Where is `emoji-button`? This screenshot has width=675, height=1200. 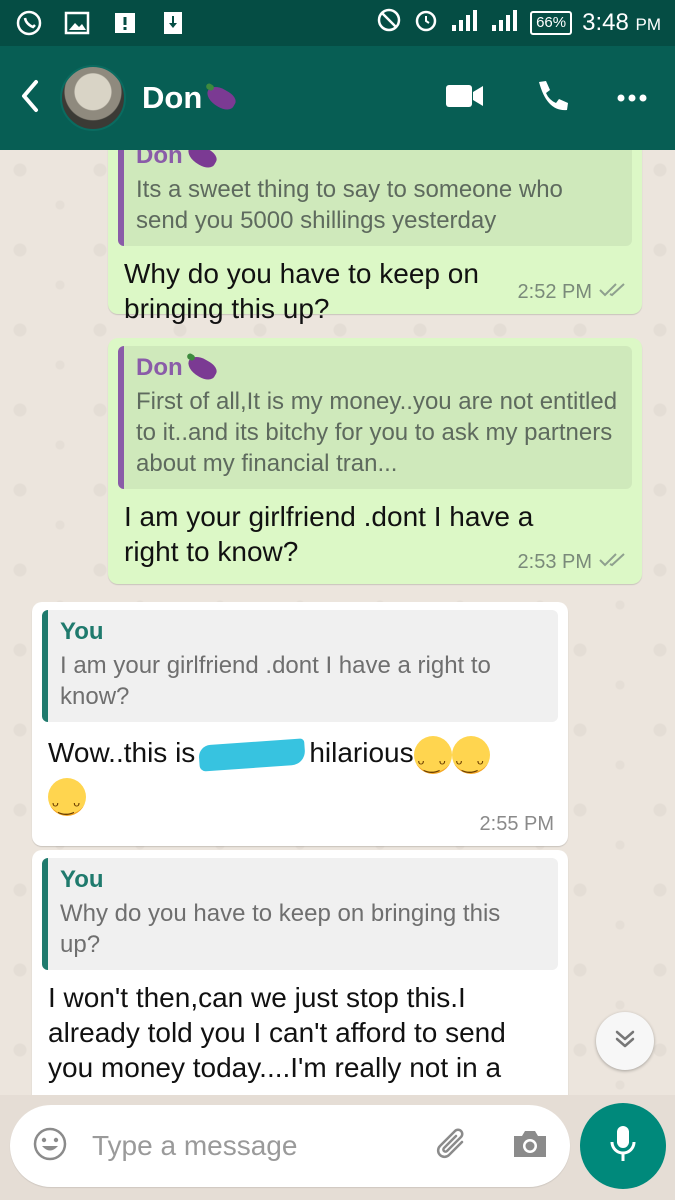 emoji-button is located at coordinates (50, 1146).